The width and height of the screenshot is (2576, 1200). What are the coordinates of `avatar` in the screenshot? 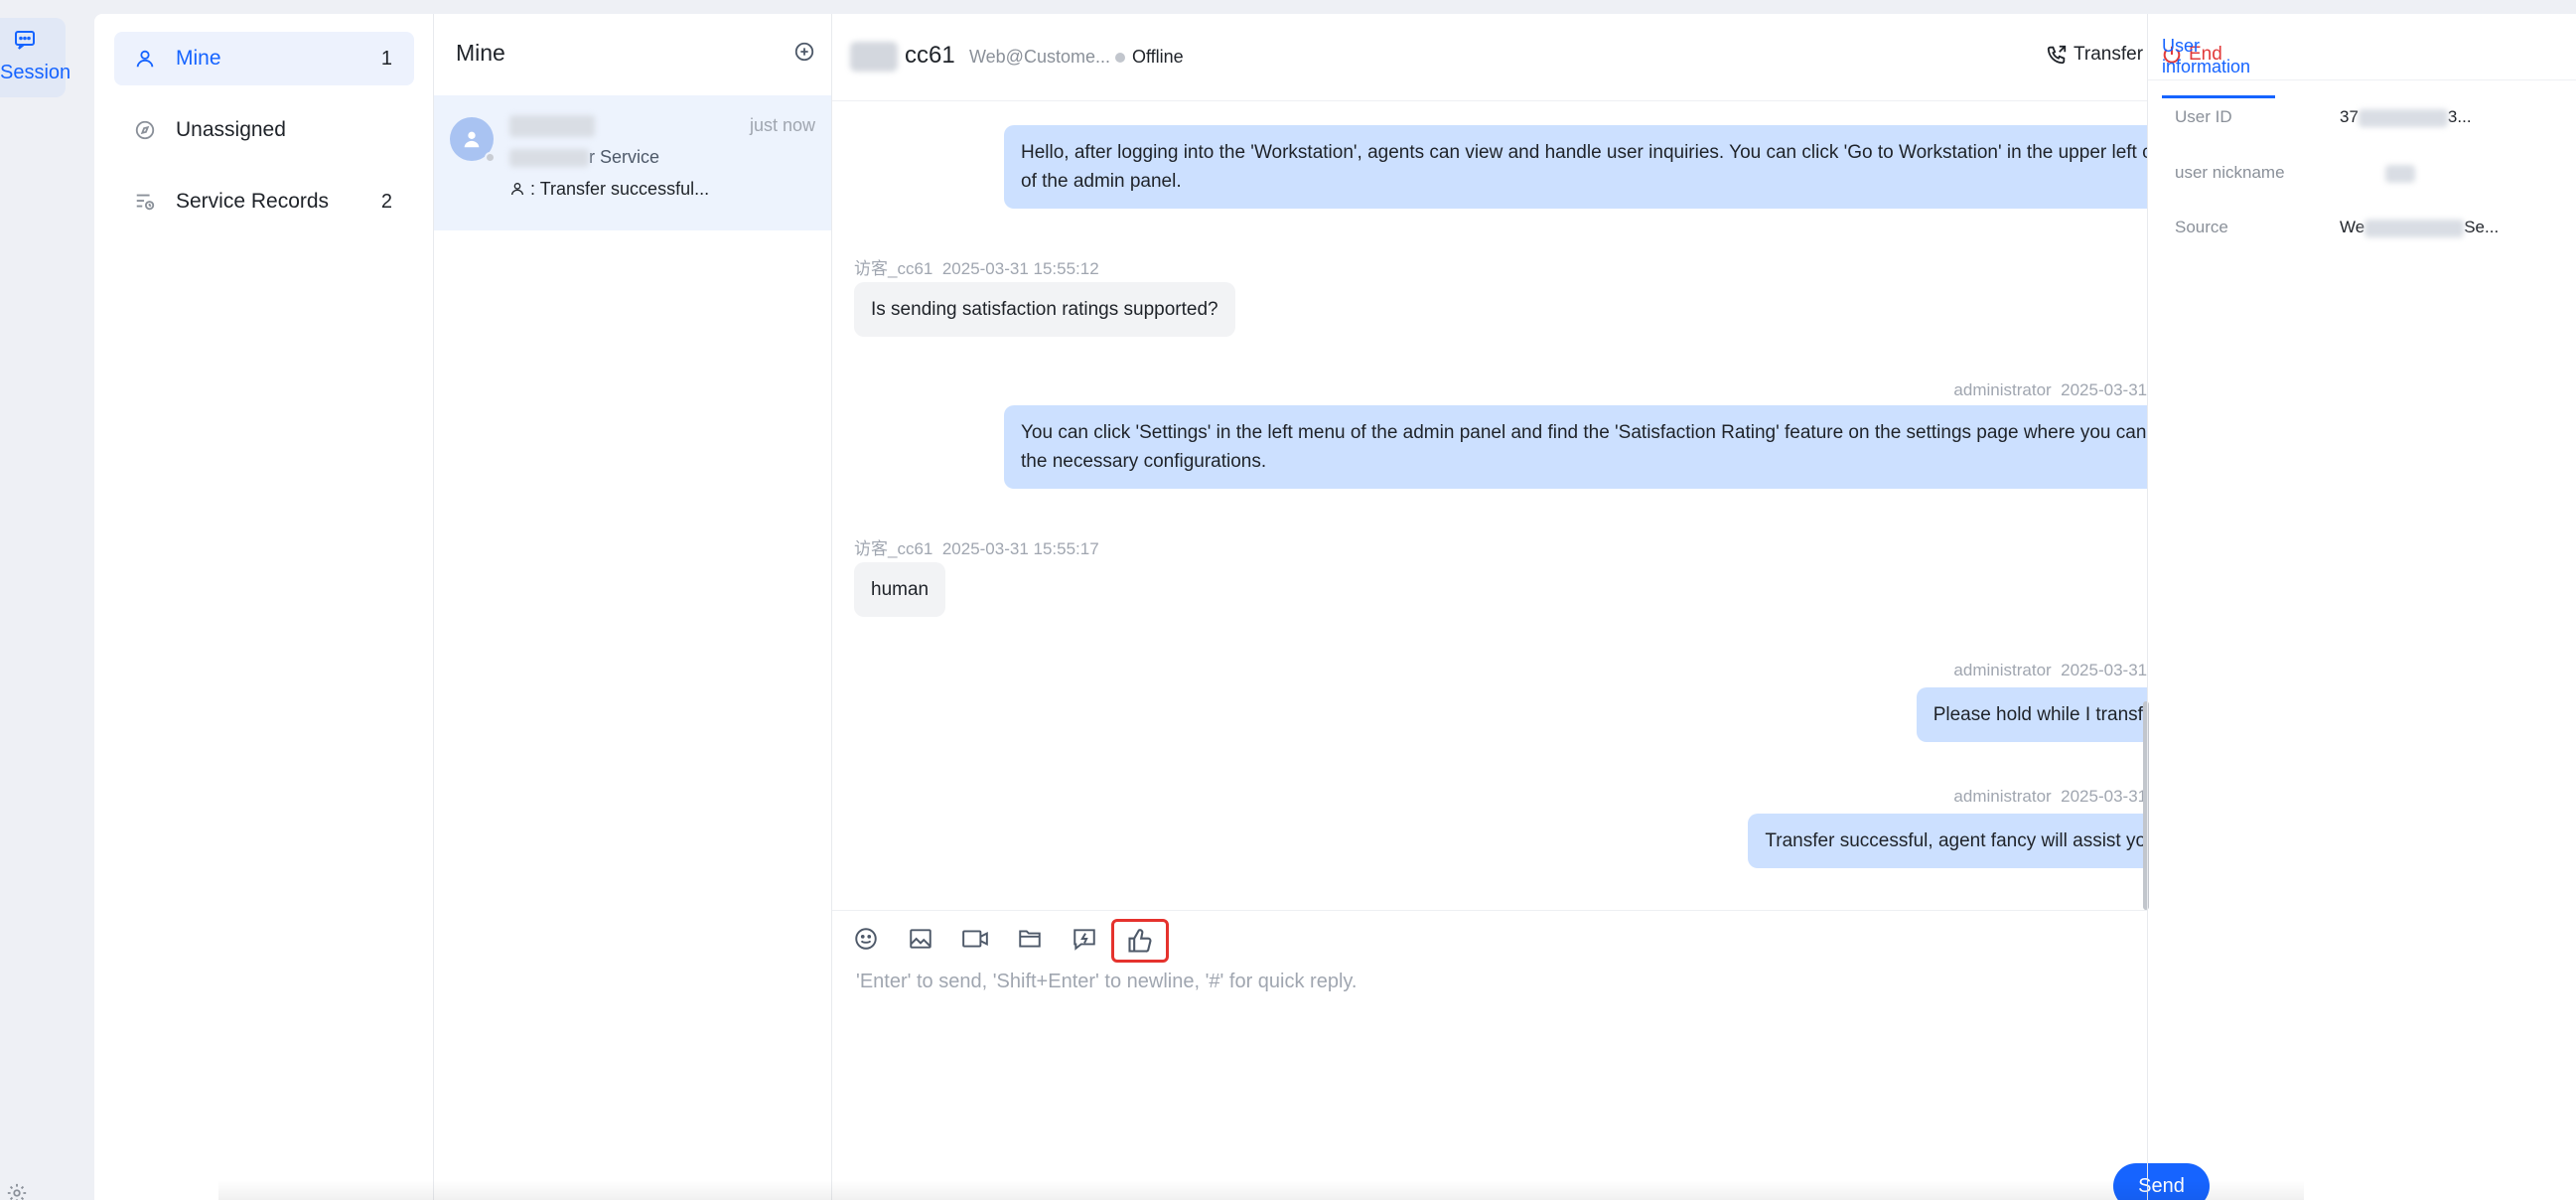 It's located at (473, 140).